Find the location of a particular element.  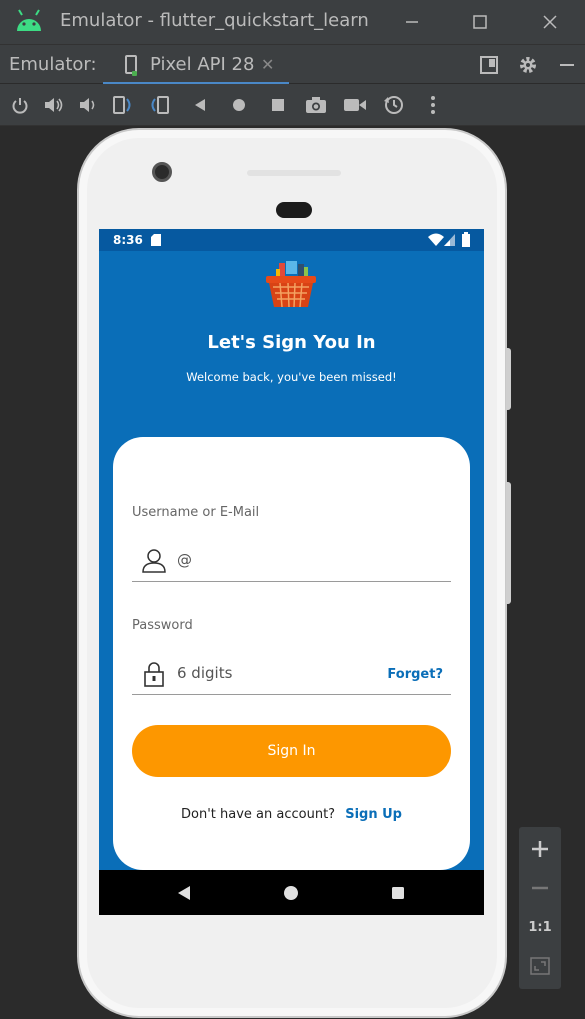

hide-panel-icon is located at coordinates (567, 65).